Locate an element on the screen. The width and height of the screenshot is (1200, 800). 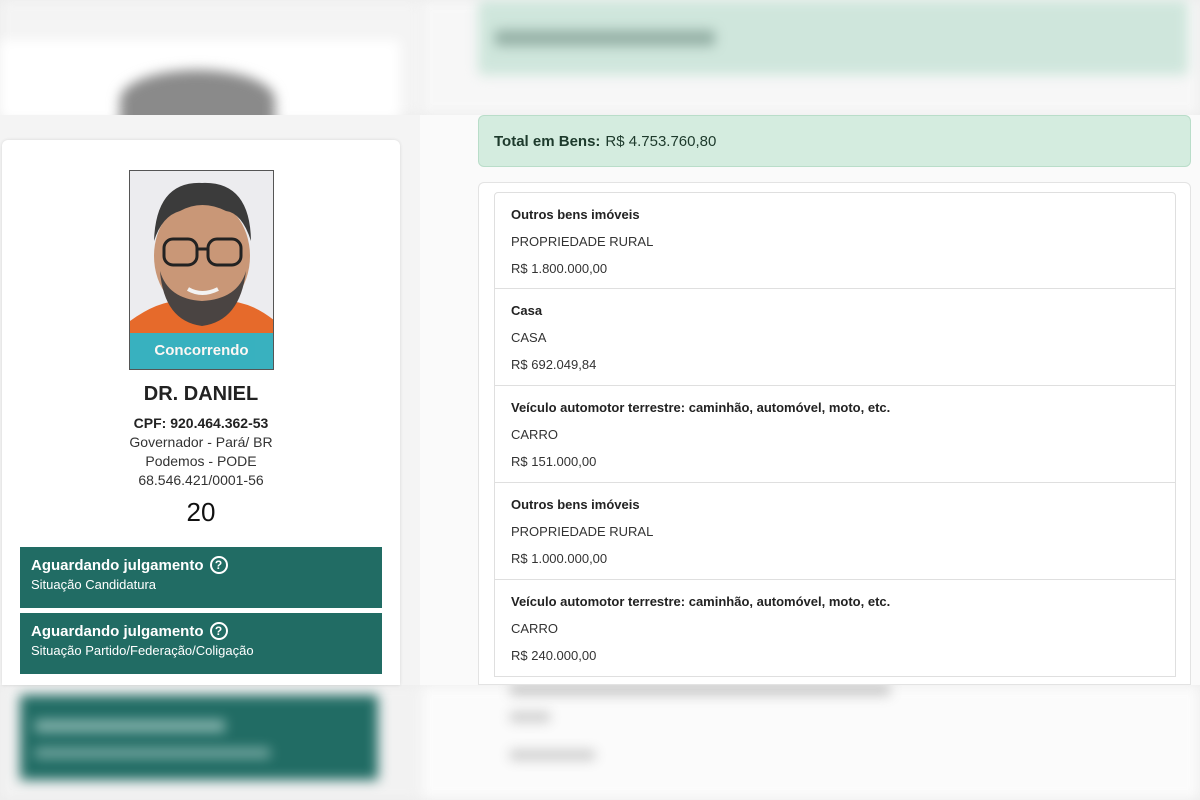
asset-value: R$ 692.049,84 is located at coordinates (554, 364).